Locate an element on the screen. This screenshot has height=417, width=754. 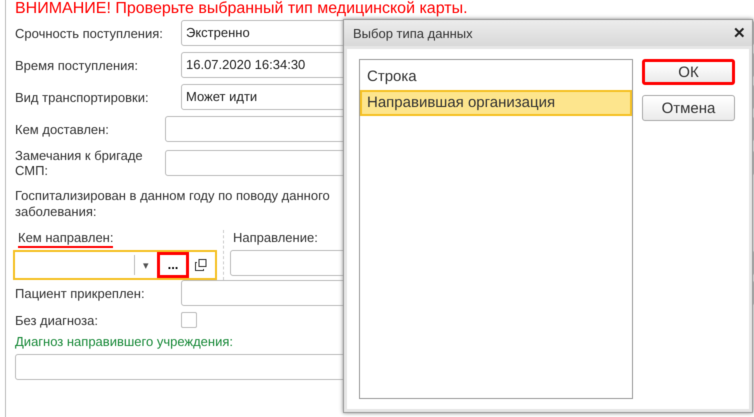
field-label: Госпитализирован в данном году по поводу данного заболевания: is located at coordinates (173, 204).